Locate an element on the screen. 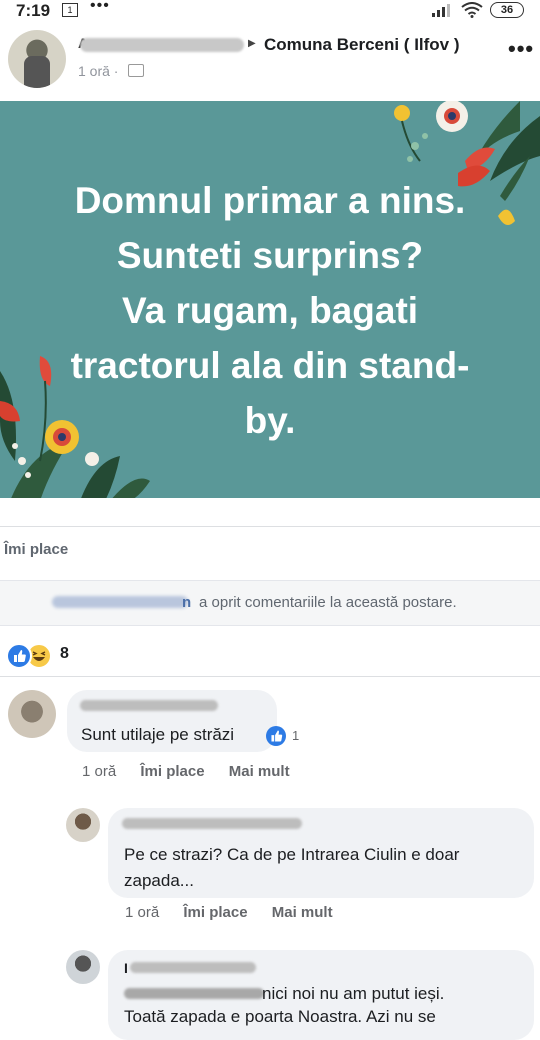 The height and width of the screenshot is (1040, 540). comments-disabled-message: a oprit comentariile la această postare. is located at coordinates (328, 602).